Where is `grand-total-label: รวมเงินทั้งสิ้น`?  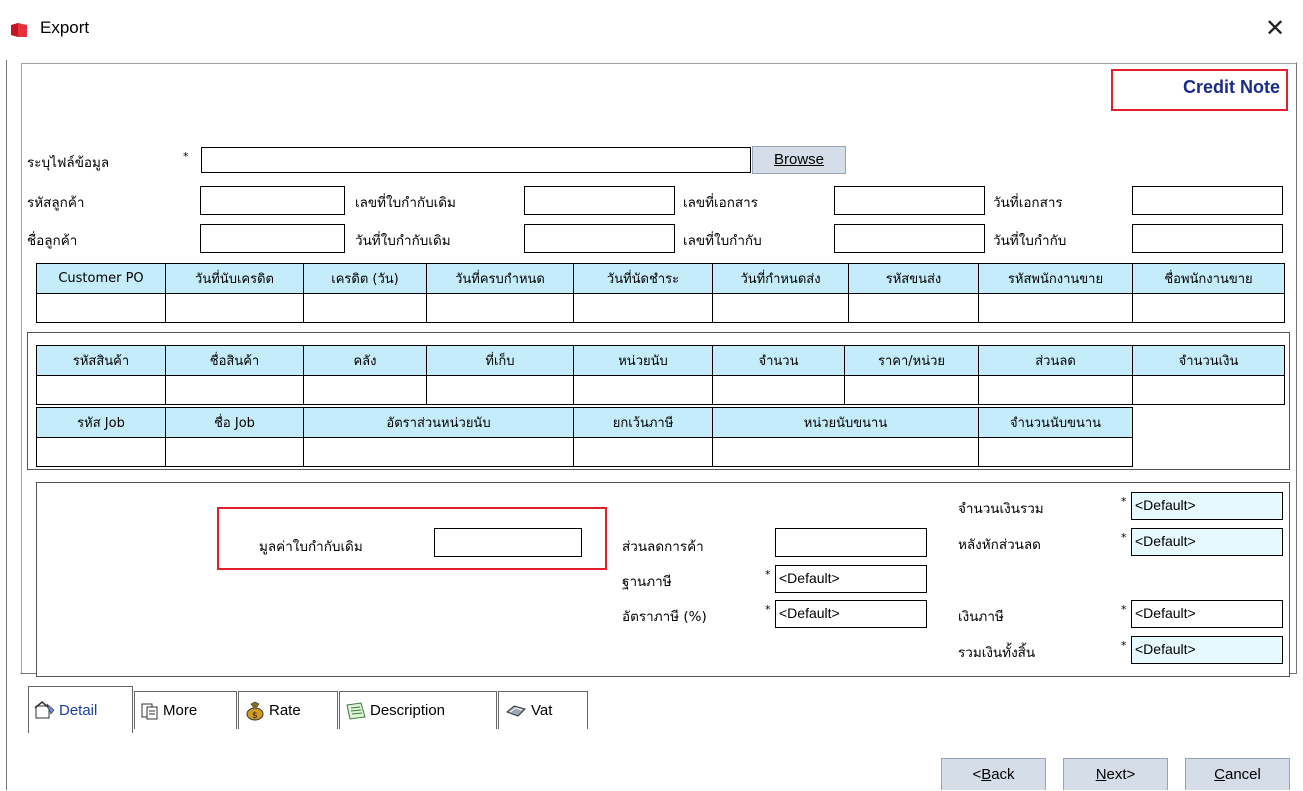 grand-total-label: รวมเงินทั้งสิ้น is located at coordinates (997, 653).